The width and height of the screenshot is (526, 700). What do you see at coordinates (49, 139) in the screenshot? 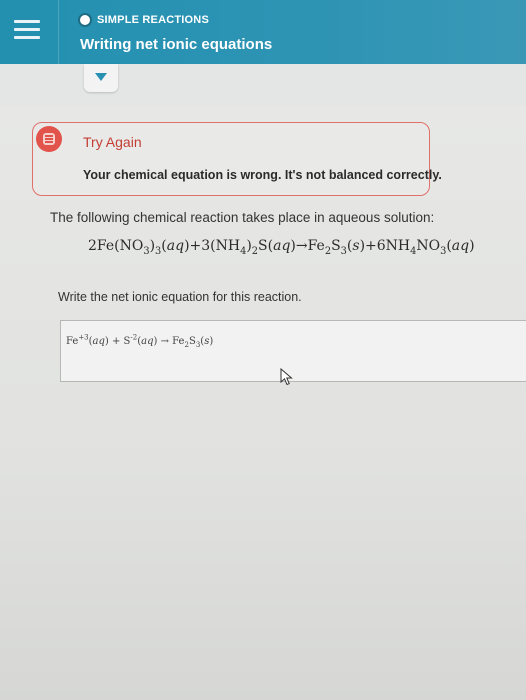
I see `alert-feedback-icon` at bounding box center [49, 139].